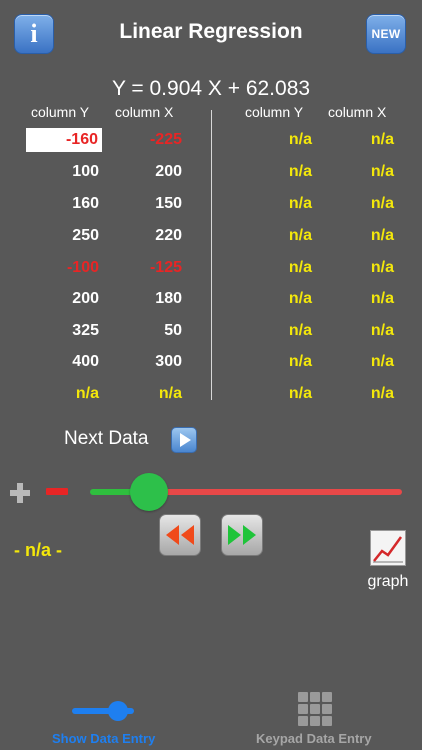 The height and width of the screenshot is (750, 422). I want to click on rewind-icon, so click(180, 535).